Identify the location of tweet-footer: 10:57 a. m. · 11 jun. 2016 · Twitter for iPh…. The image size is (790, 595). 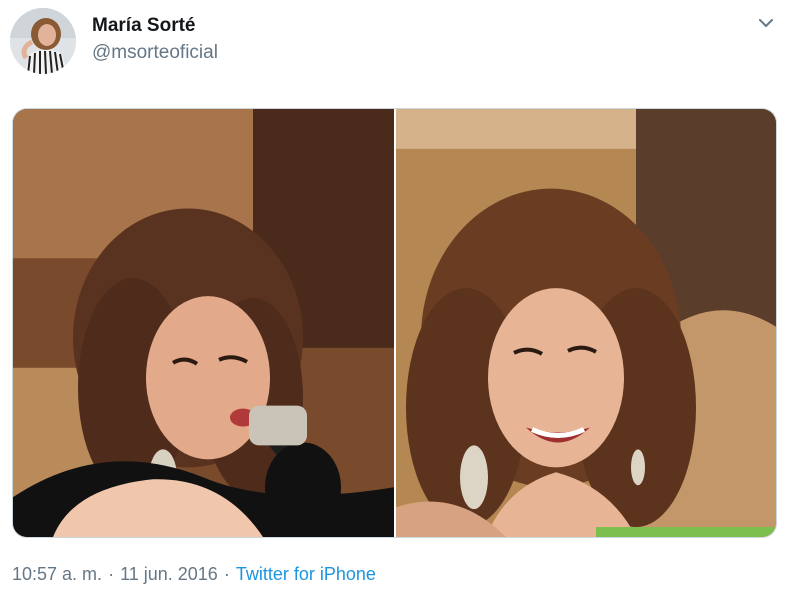
(194, 574).